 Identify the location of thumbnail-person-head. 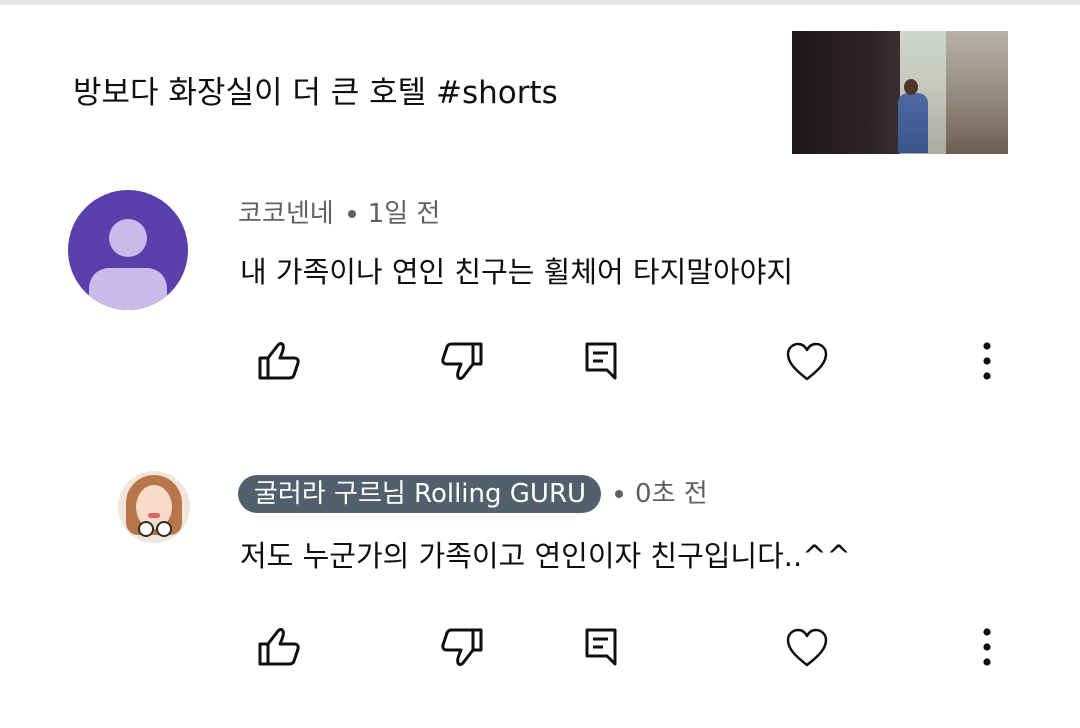
(911, 87).